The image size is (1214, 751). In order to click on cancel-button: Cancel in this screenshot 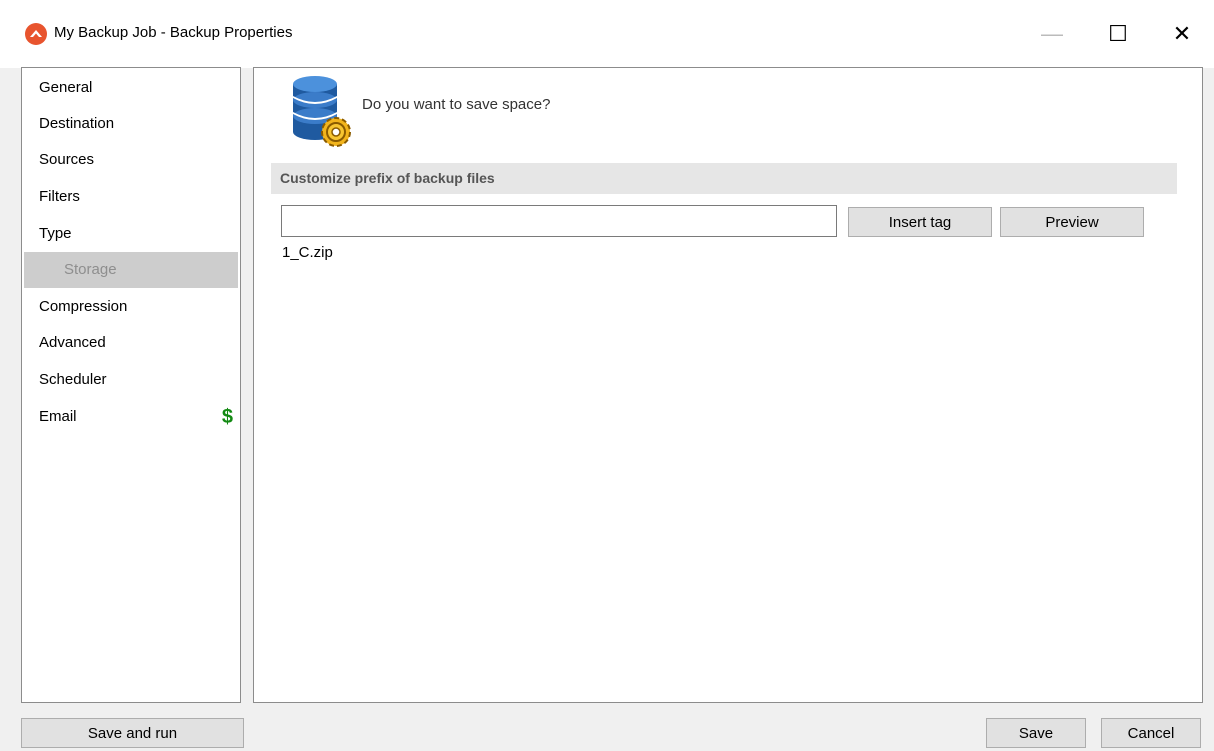, I will do `click(1151, 733)`.